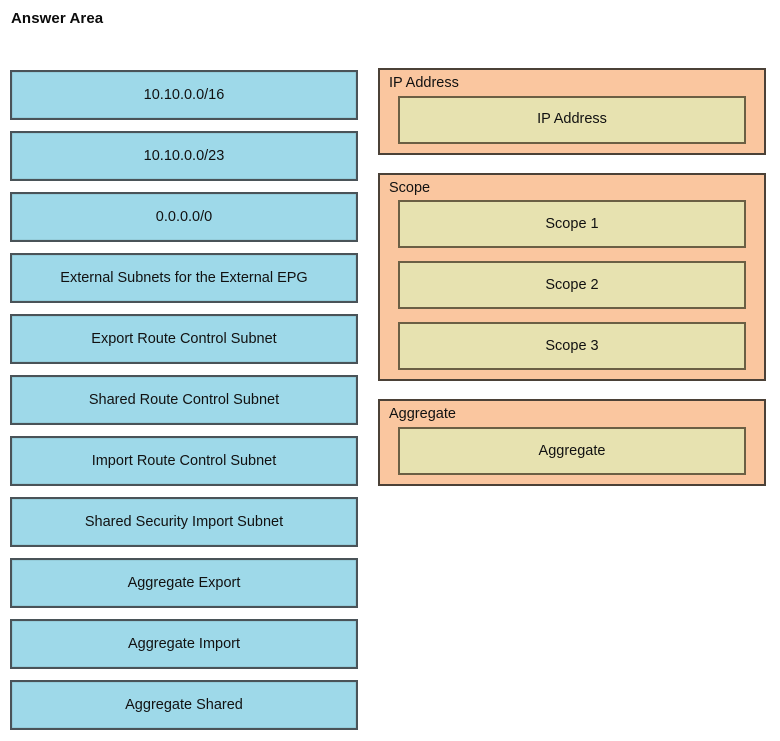 This screenshot has width=780, height=741. I want to click on target-group: Aggregate Aggregate, so click(572, 443).